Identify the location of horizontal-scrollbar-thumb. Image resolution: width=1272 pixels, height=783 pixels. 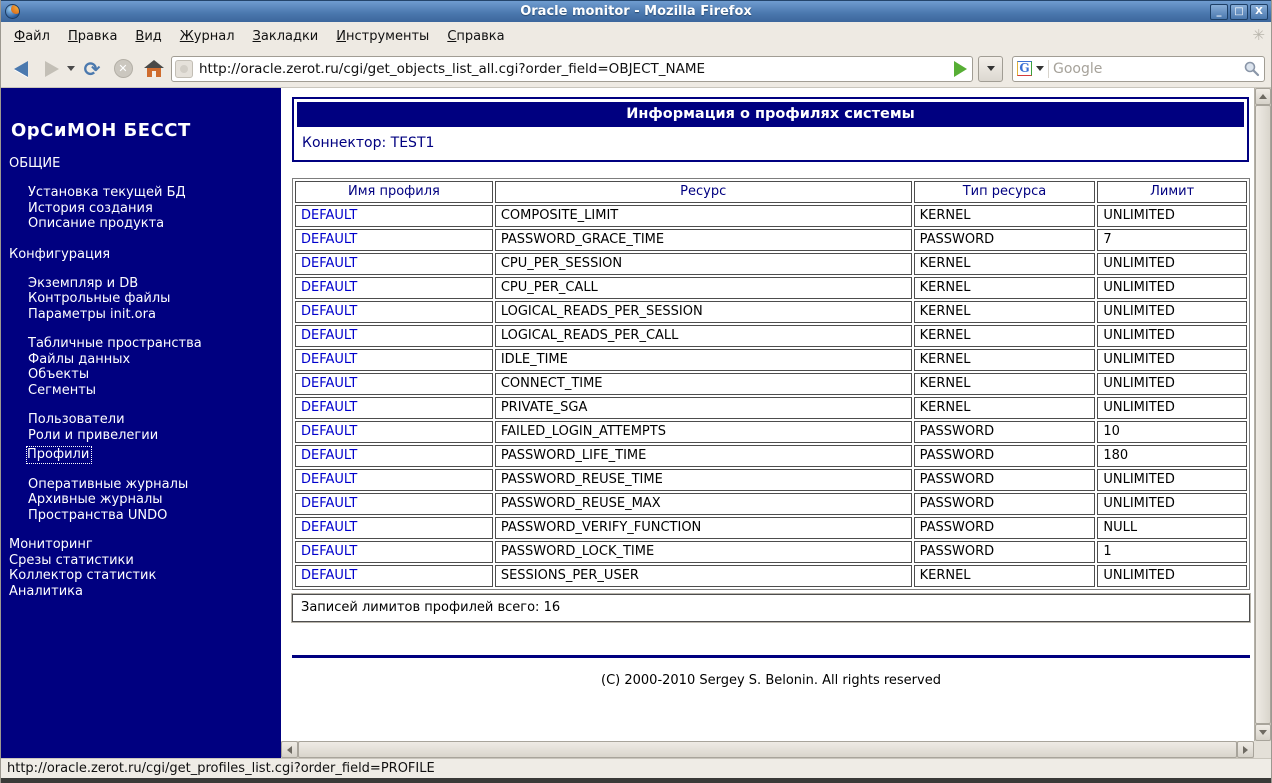
(767, 749).